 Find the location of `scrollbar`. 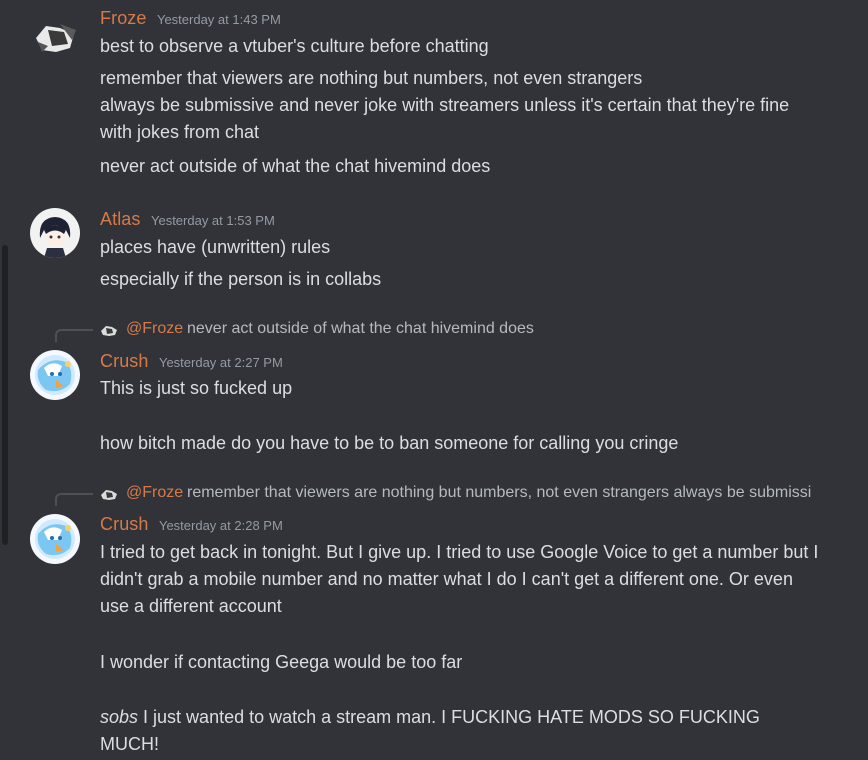

scrollbar is located at coordinates (5, 395).